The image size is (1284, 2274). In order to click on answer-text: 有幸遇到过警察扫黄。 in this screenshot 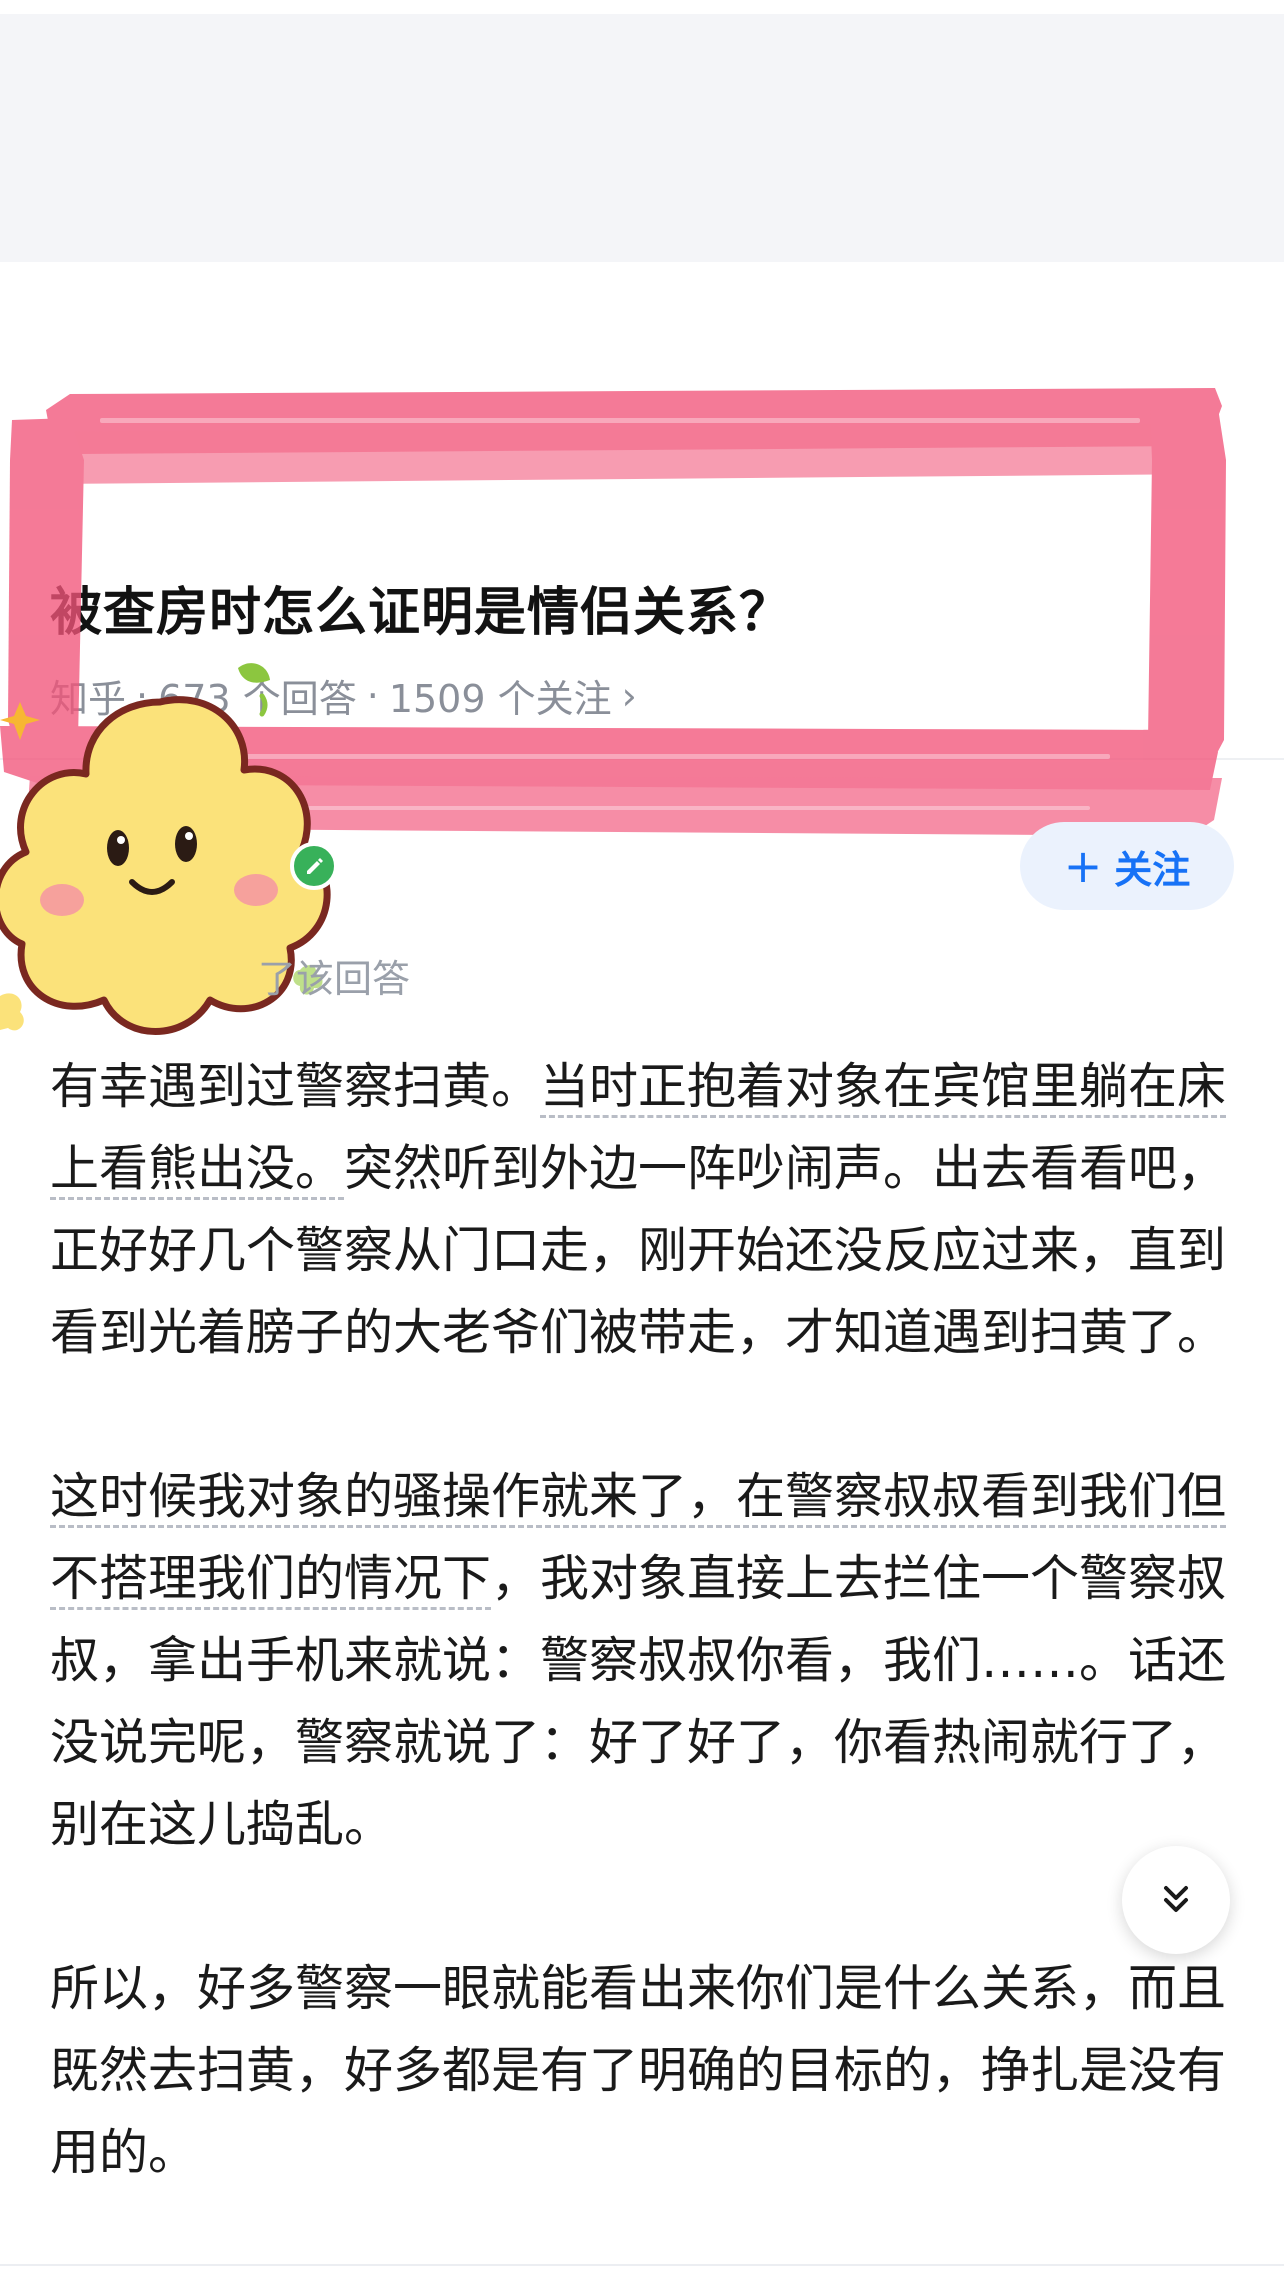, I will do `click(295, 1086)`.